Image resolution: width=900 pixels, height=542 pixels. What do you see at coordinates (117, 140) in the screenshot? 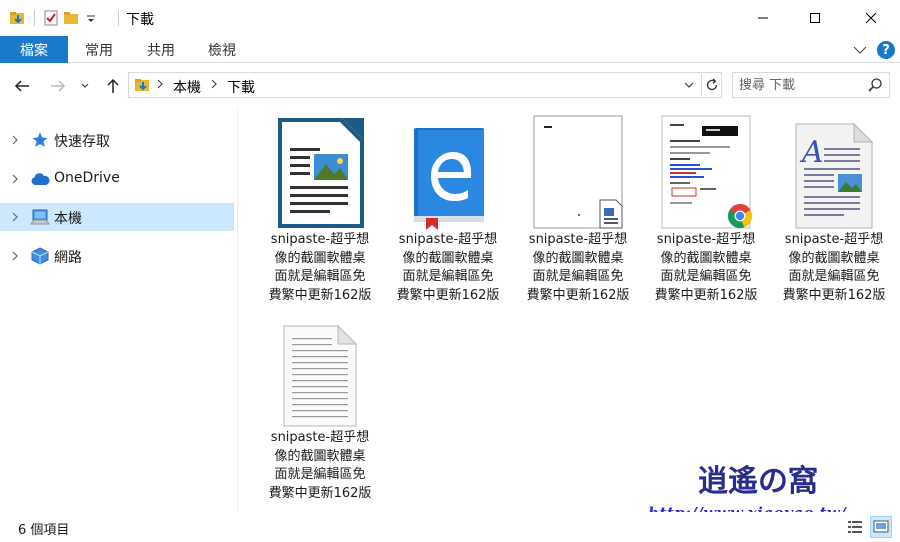
I see `nav-item-quick-access: 快速存取` at bounding box center [117, 140].